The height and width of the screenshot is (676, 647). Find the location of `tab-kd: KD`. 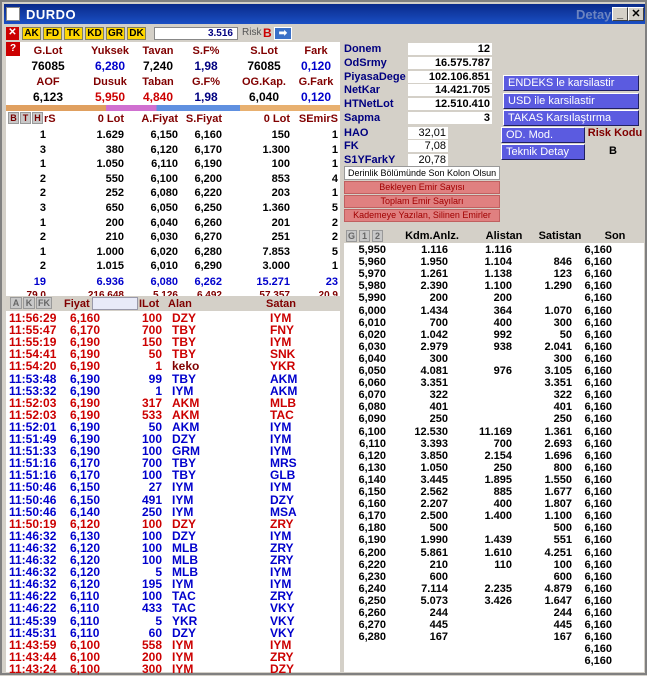

tab-kd: KD is located at coordinates (94, 33).